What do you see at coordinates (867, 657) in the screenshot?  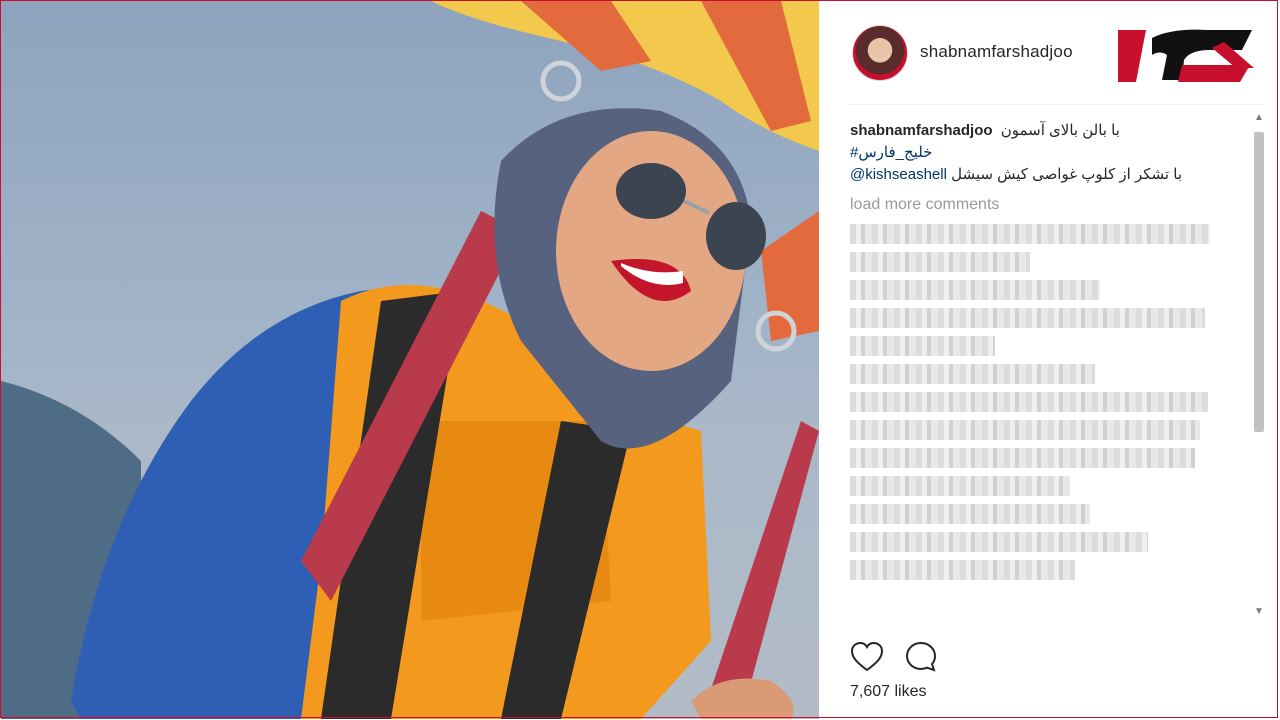 I see `heart-icon` at bounding box center [867, 657].